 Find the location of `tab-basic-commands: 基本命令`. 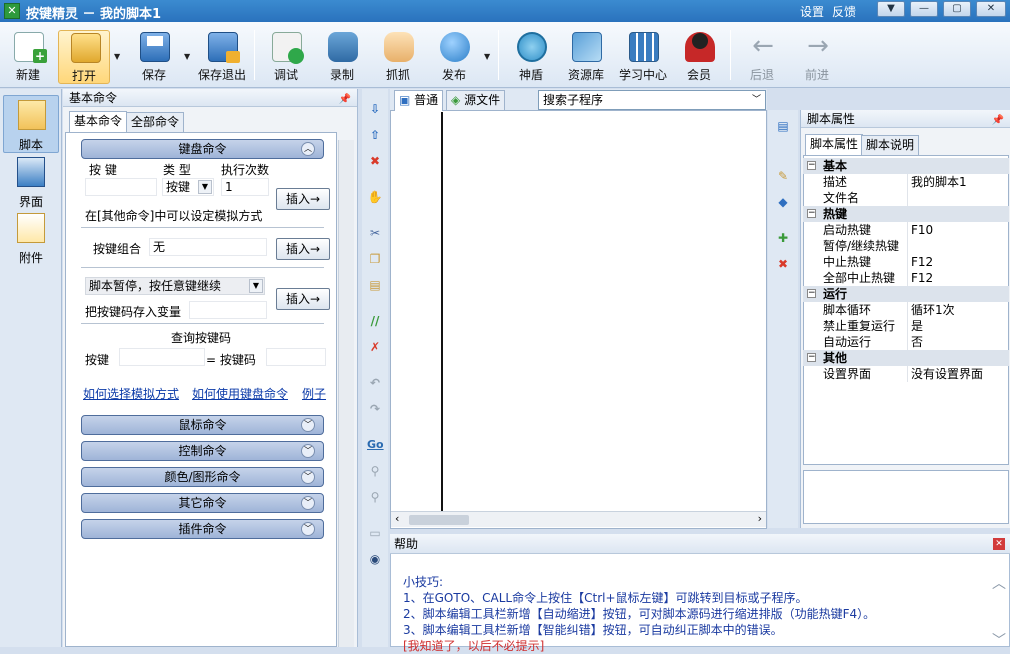

tab-basic-commands: 基本命令 is located at coordinates (98, 121).